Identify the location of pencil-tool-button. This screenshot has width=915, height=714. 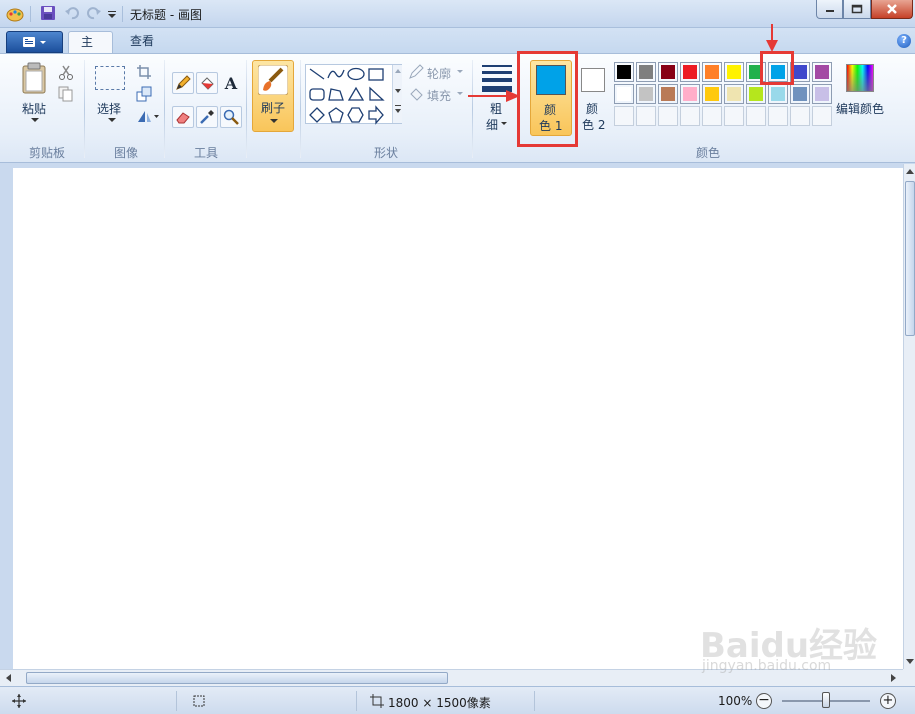
(183, 83).